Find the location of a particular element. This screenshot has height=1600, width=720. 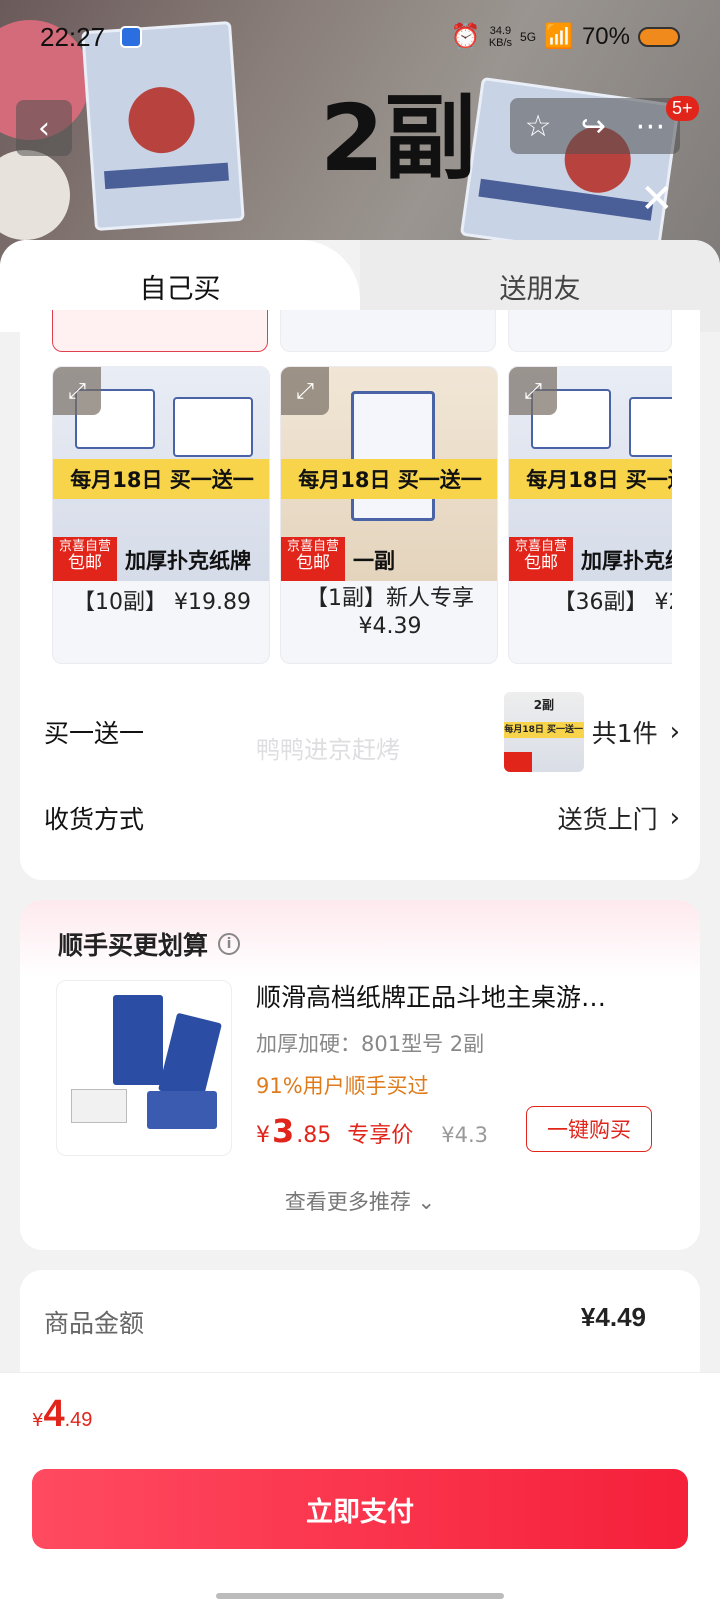

top-actions: ☆ ↪ ⋯ is located at coordinates (595, 126).